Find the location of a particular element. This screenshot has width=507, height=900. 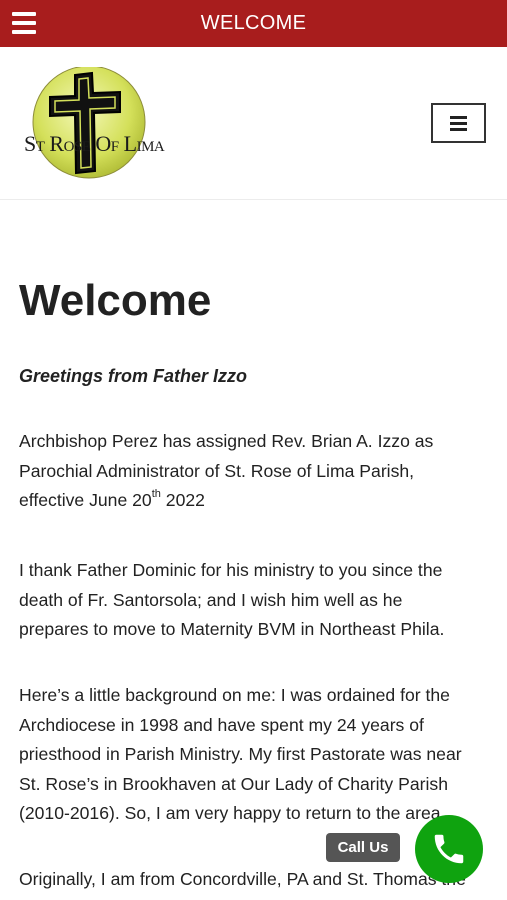

phone-icon is located at coordinates (449, 849).